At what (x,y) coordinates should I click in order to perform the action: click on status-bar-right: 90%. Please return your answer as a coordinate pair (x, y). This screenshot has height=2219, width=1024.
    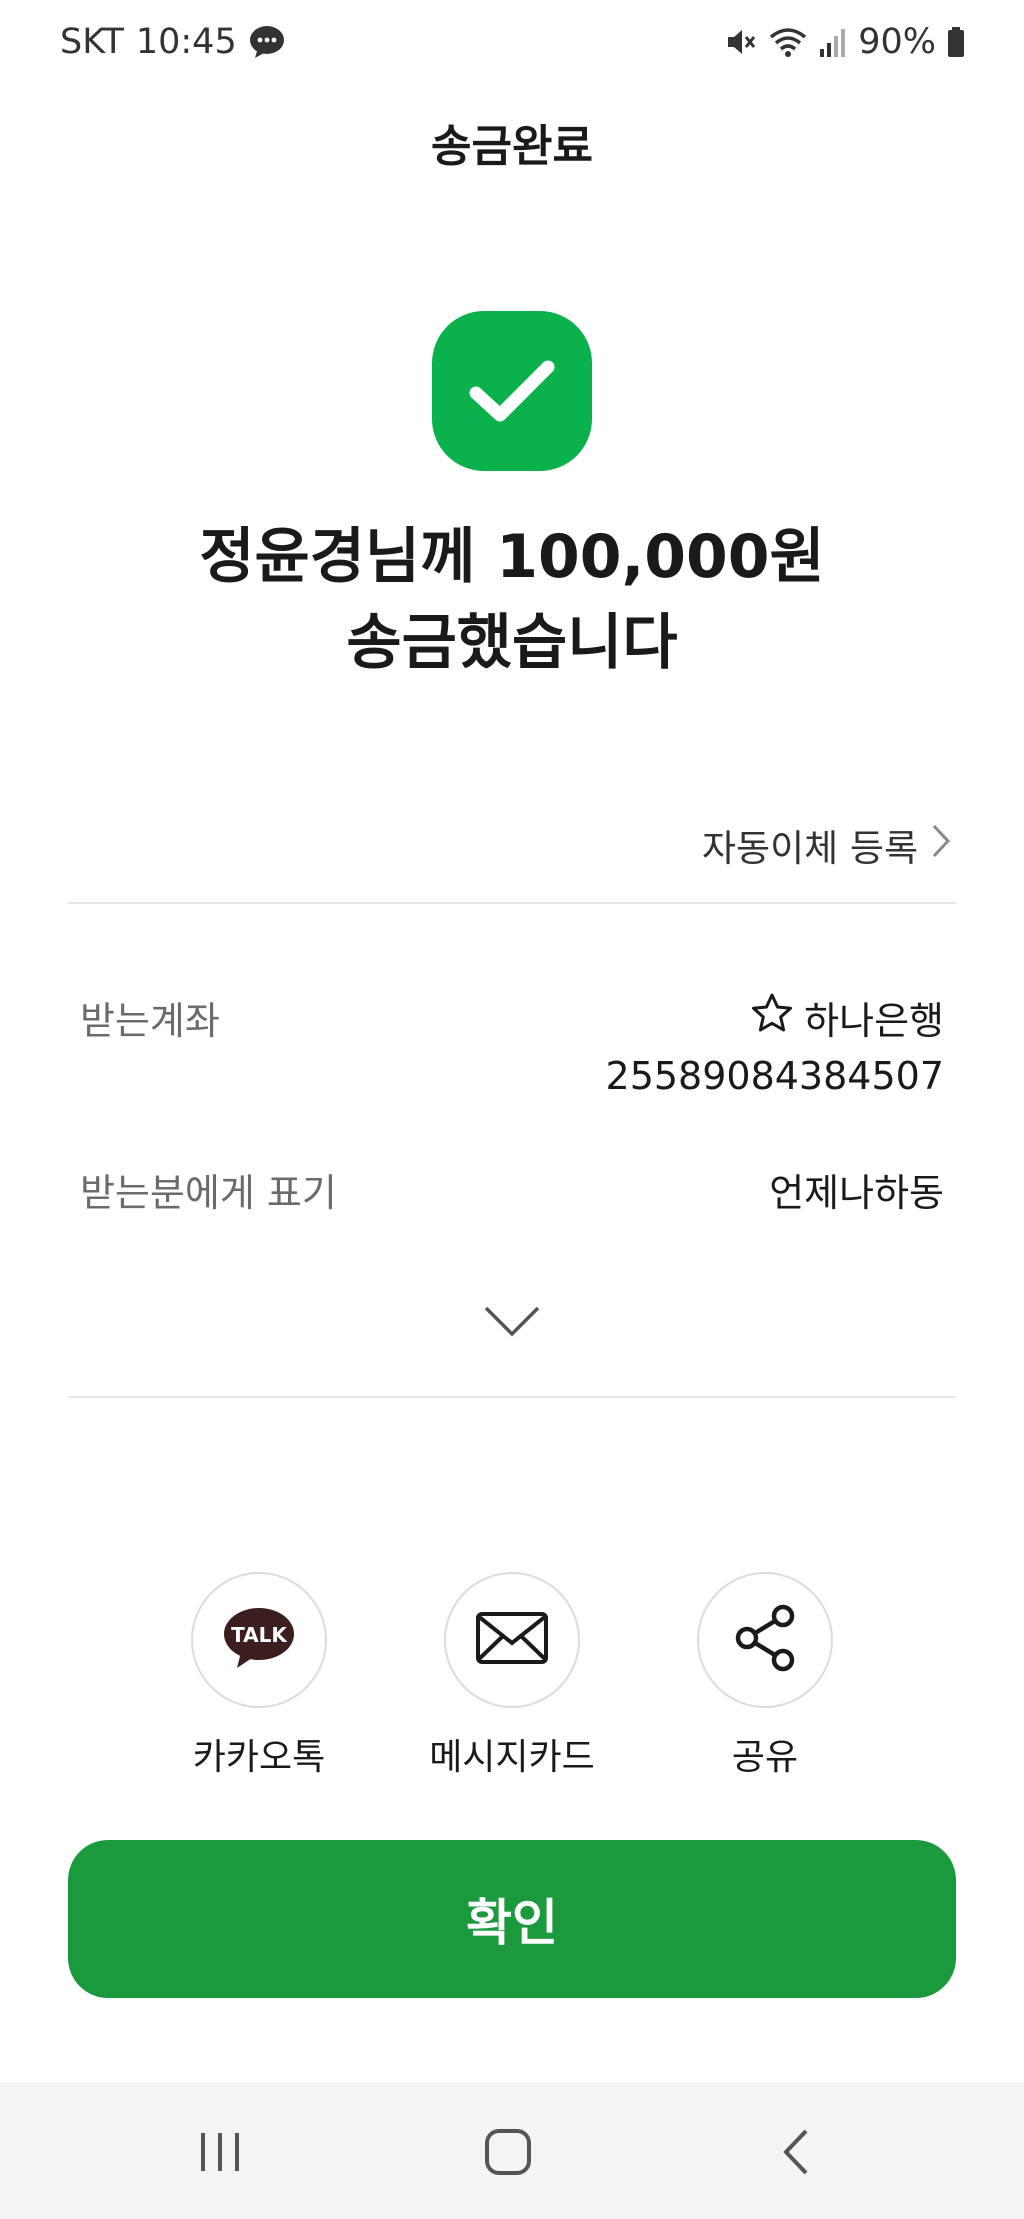
    Looking at the image, I should click on (845, 42).